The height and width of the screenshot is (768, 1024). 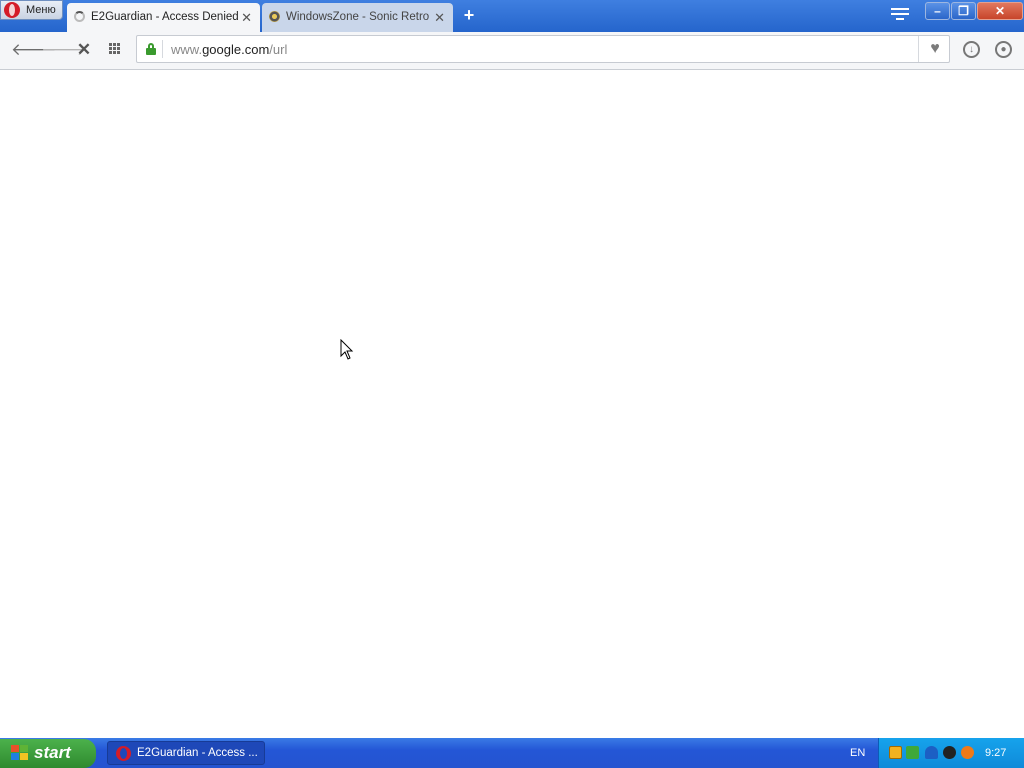 I want to click on heart-divider, so click(x=918, y=49).